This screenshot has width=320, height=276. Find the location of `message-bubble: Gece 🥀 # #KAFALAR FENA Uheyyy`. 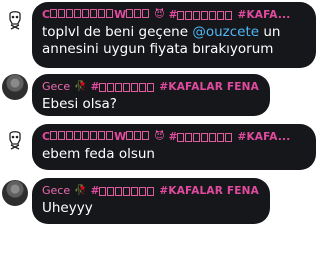

message-bubble: Gece 🥀 # #KAFALAR FENA Uheyyy is located at coordinates (151, 201).